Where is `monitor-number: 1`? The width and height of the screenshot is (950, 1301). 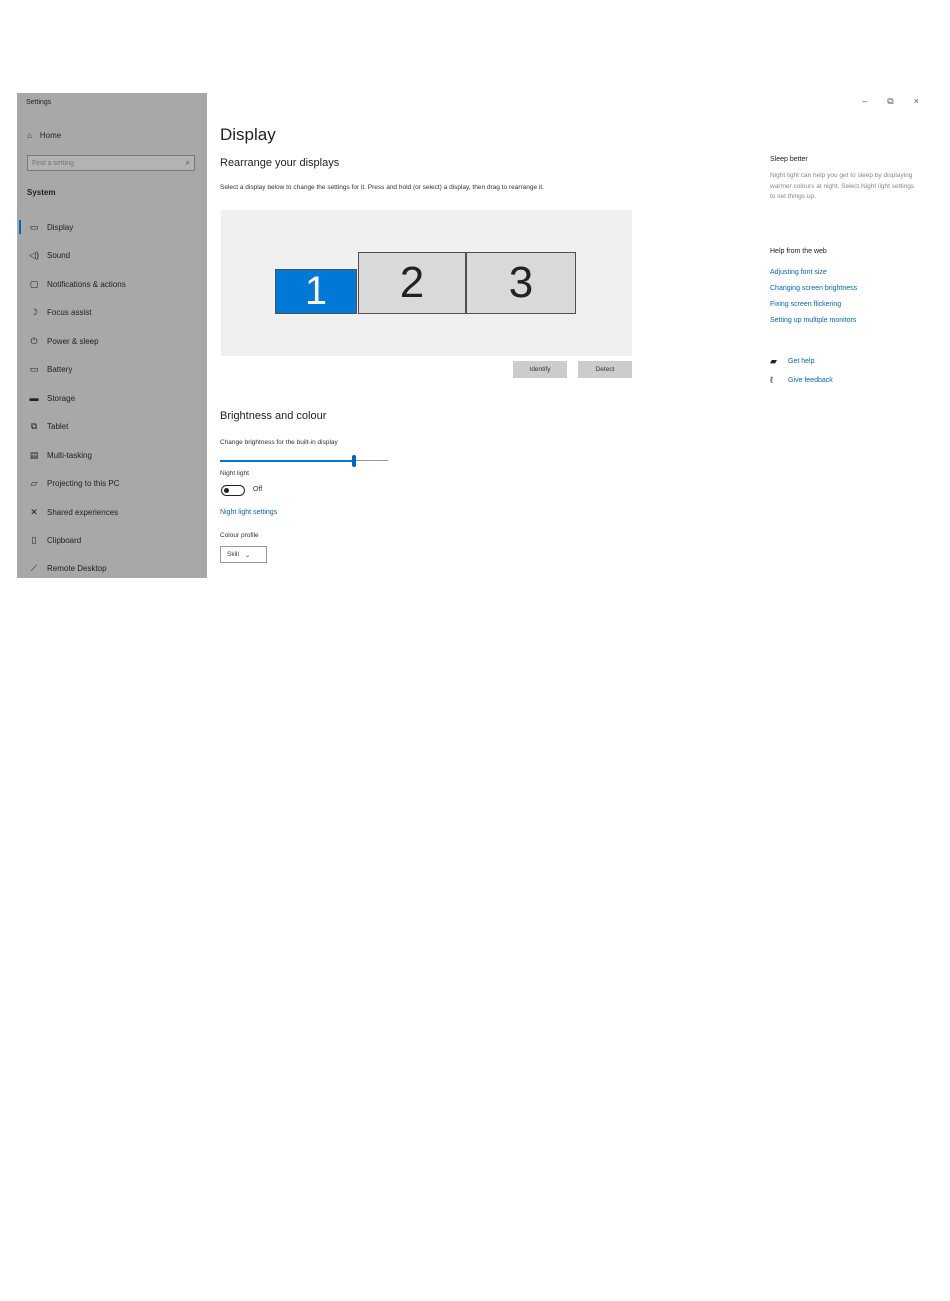
monitor-number: 1 is located at coordinates (316, 291).